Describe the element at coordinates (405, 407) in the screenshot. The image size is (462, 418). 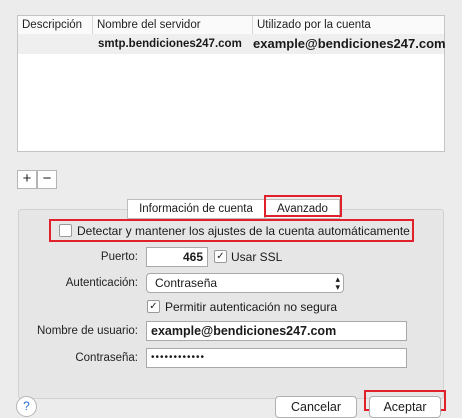
I see `accept-button: Aceptar` at that location.